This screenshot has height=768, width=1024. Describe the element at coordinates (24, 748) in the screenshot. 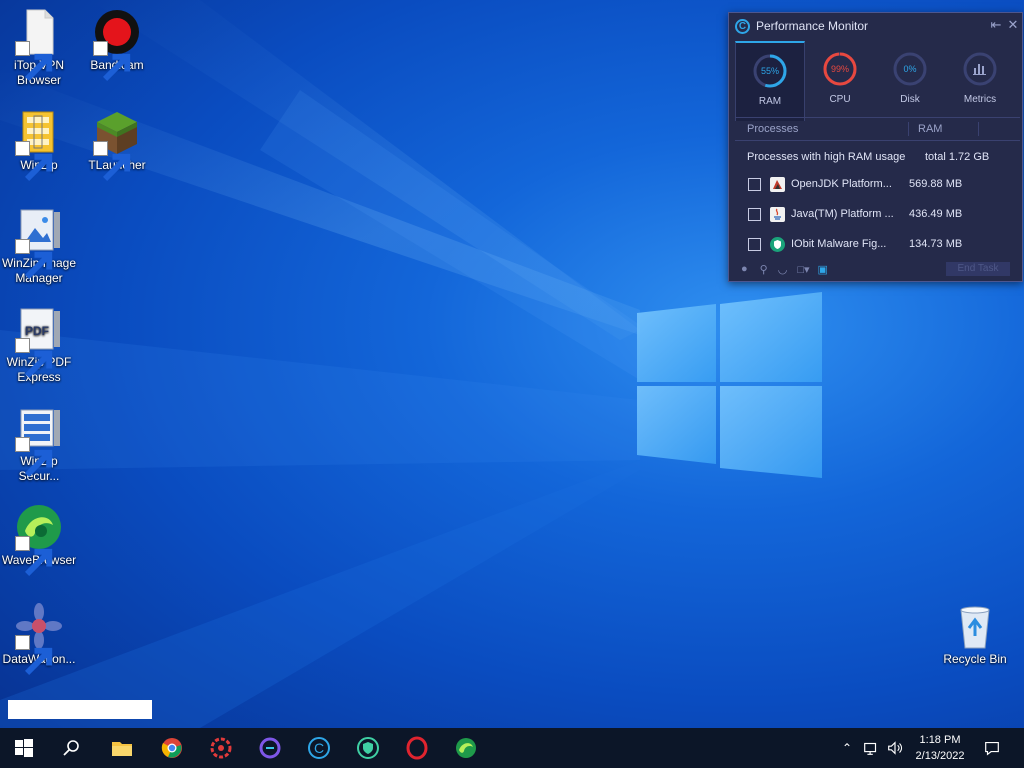

I see `start-button` at that location.